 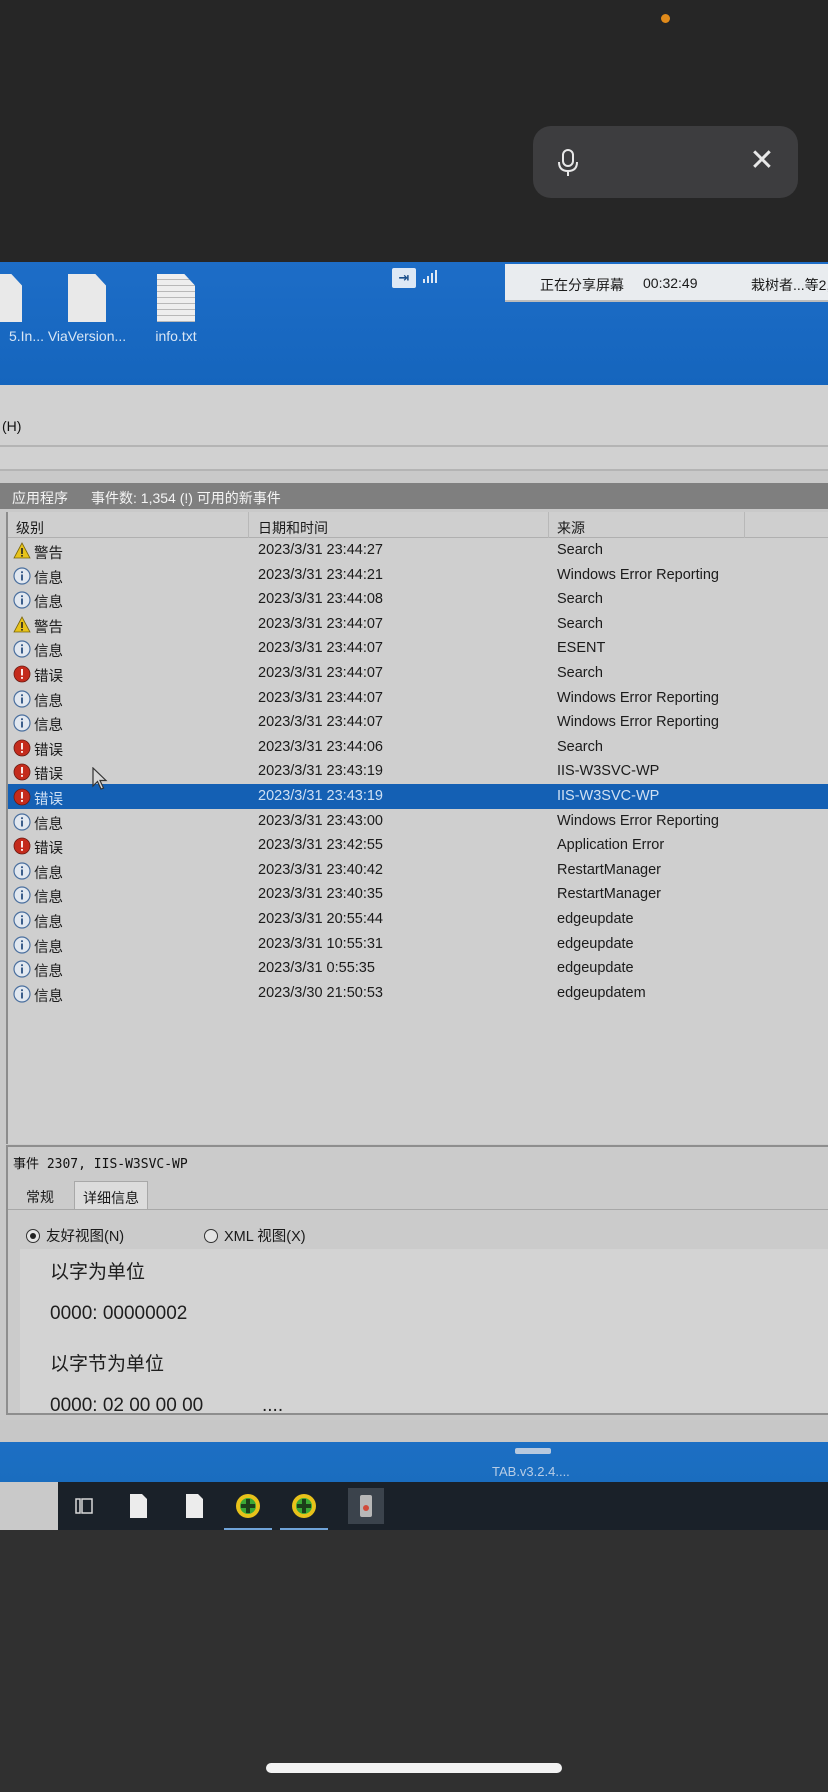 I want to click on drag-handle, so click(x=533, y=1451).